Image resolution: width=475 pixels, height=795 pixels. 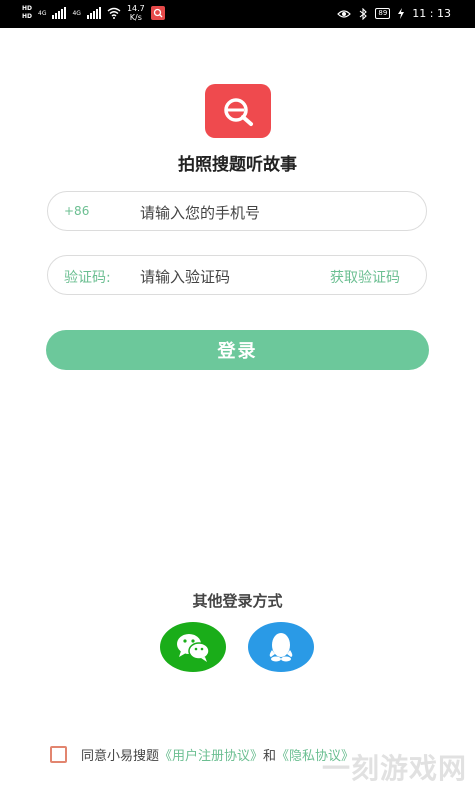 What do you see at coordinates (431, 13) in the screenshot?
I see `clock: 11 : 13` at bounding box center [431, 13].